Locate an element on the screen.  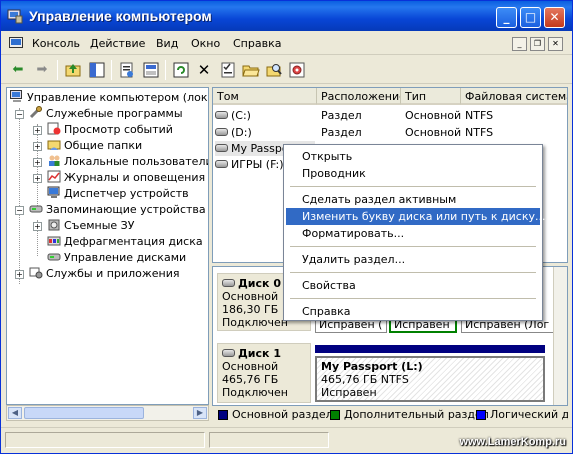
delete-icon: ✕ is located at coordinates (204, 70).